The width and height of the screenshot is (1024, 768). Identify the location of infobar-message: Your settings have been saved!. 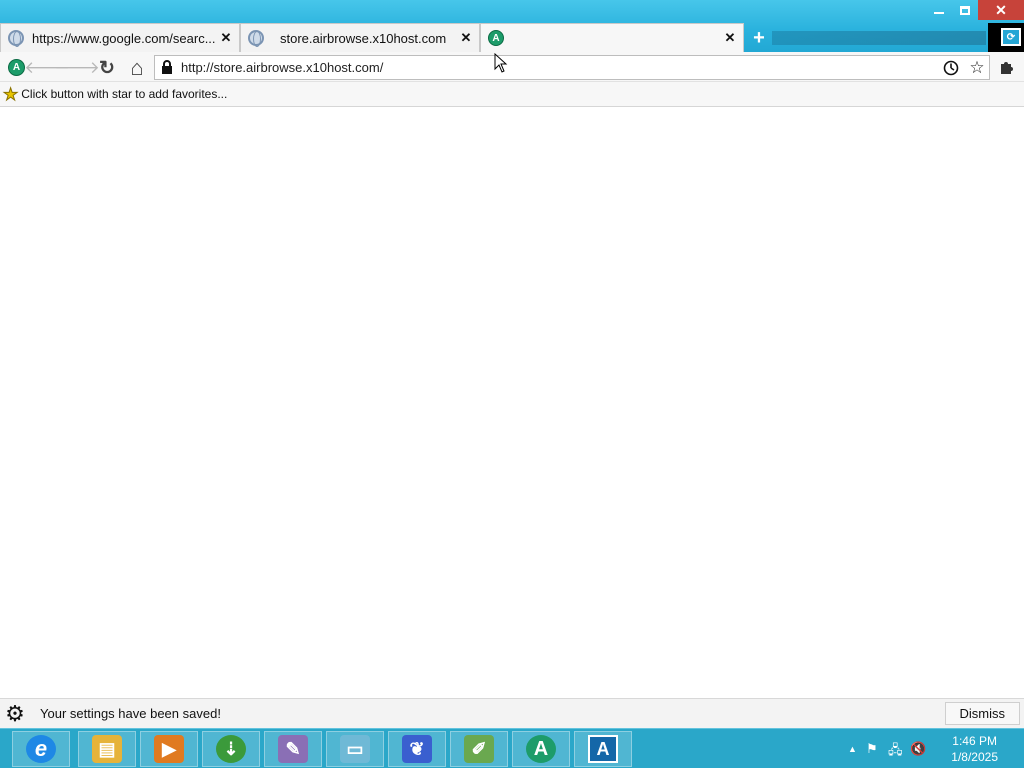
(130, 713).